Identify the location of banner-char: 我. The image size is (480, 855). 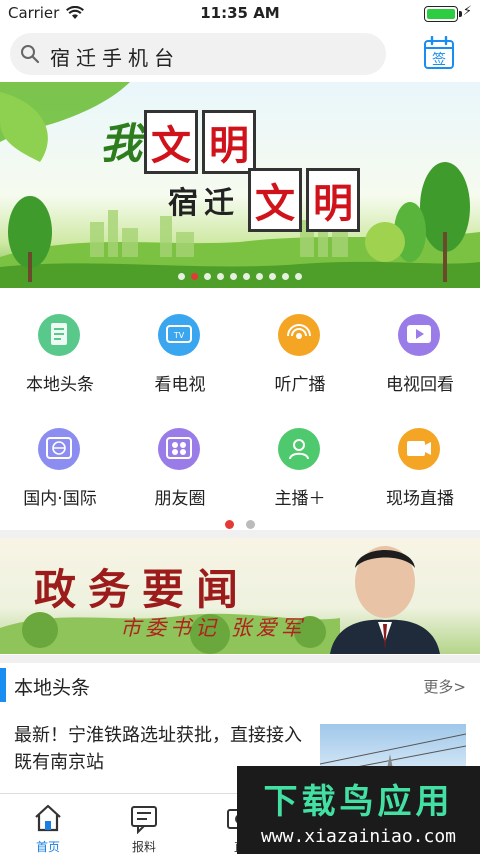
(121, 143).